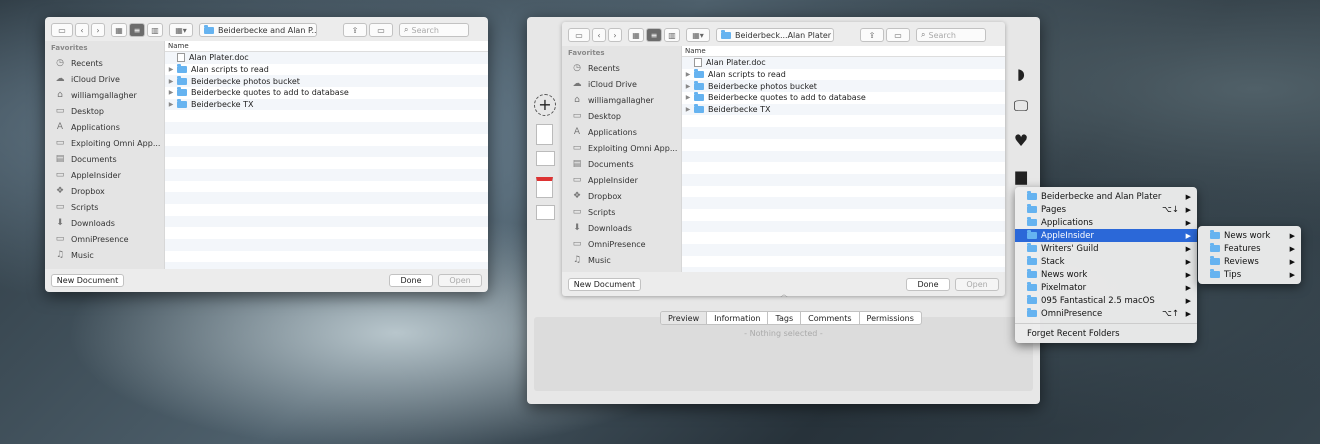 This screenshot has width=1320, height=444. I want to click on tab-information: Information, so click(738, 318).